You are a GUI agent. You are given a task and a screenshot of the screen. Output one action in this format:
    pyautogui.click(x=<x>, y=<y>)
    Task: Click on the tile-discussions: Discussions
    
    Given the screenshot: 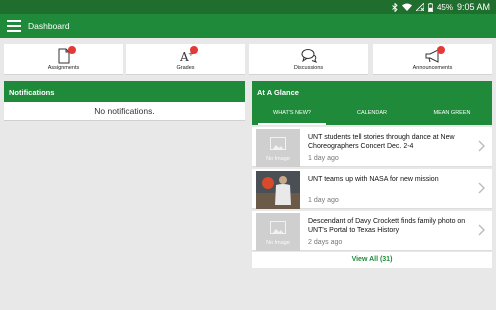 What is the action you would take?
    pyautogui.click(x=308, y=59)
    